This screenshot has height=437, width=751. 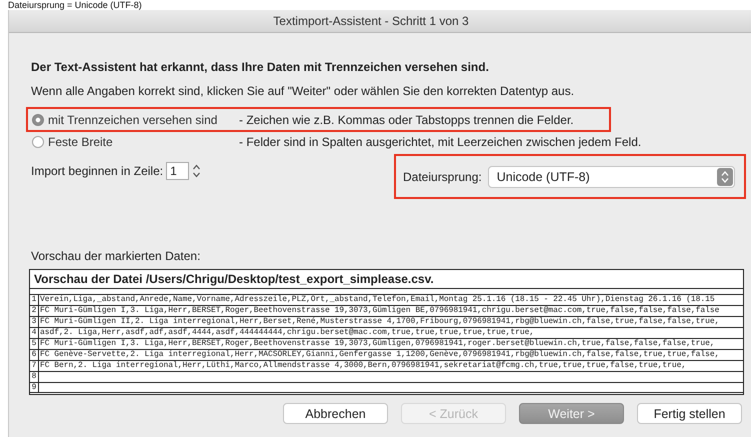 I want to click on line-number: 7, so click(x=34, y=366).